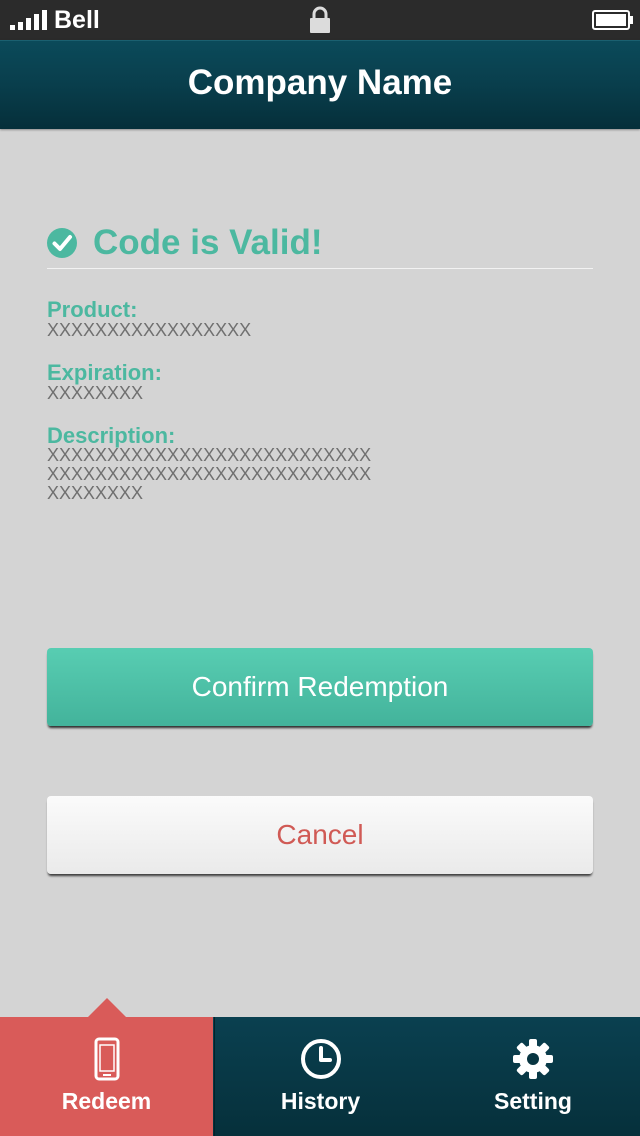 This screenshot has width=640, height=1136. What do you see at coordinates (104, 372) in the screenshot?
I see `expiration-label: Expiration:` at bounding box center [104, 372].